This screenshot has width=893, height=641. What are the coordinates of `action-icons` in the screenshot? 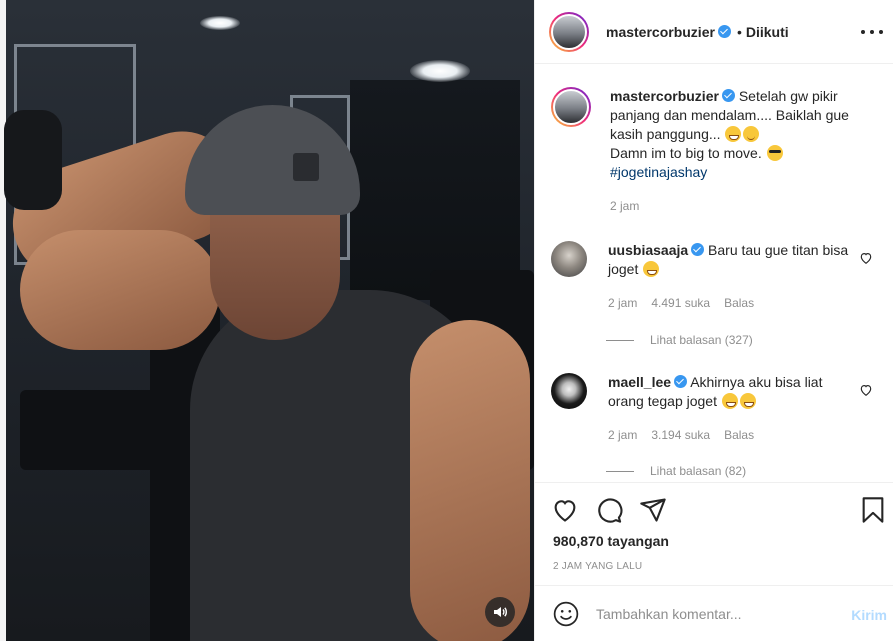 It's located at (714, 510).